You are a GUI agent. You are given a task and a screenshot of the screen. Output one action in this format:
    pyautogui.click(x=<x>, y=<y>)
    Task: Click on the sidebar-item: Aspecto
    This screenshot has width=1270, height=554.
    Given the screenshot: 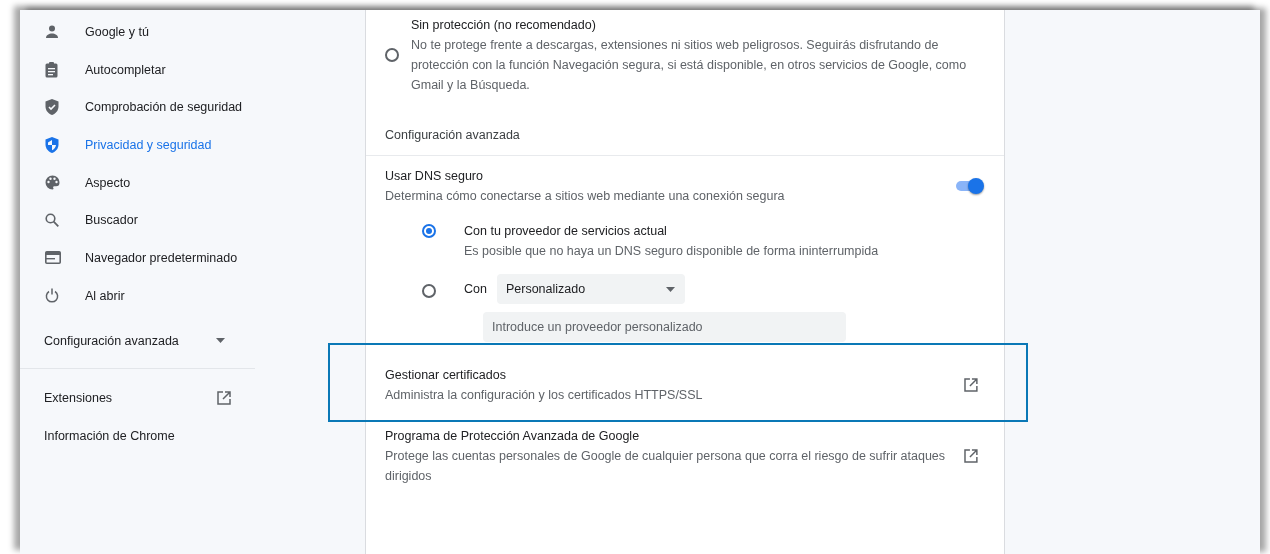 What is the action you would take?
    pyautogui.click(x=192, y=182)
    